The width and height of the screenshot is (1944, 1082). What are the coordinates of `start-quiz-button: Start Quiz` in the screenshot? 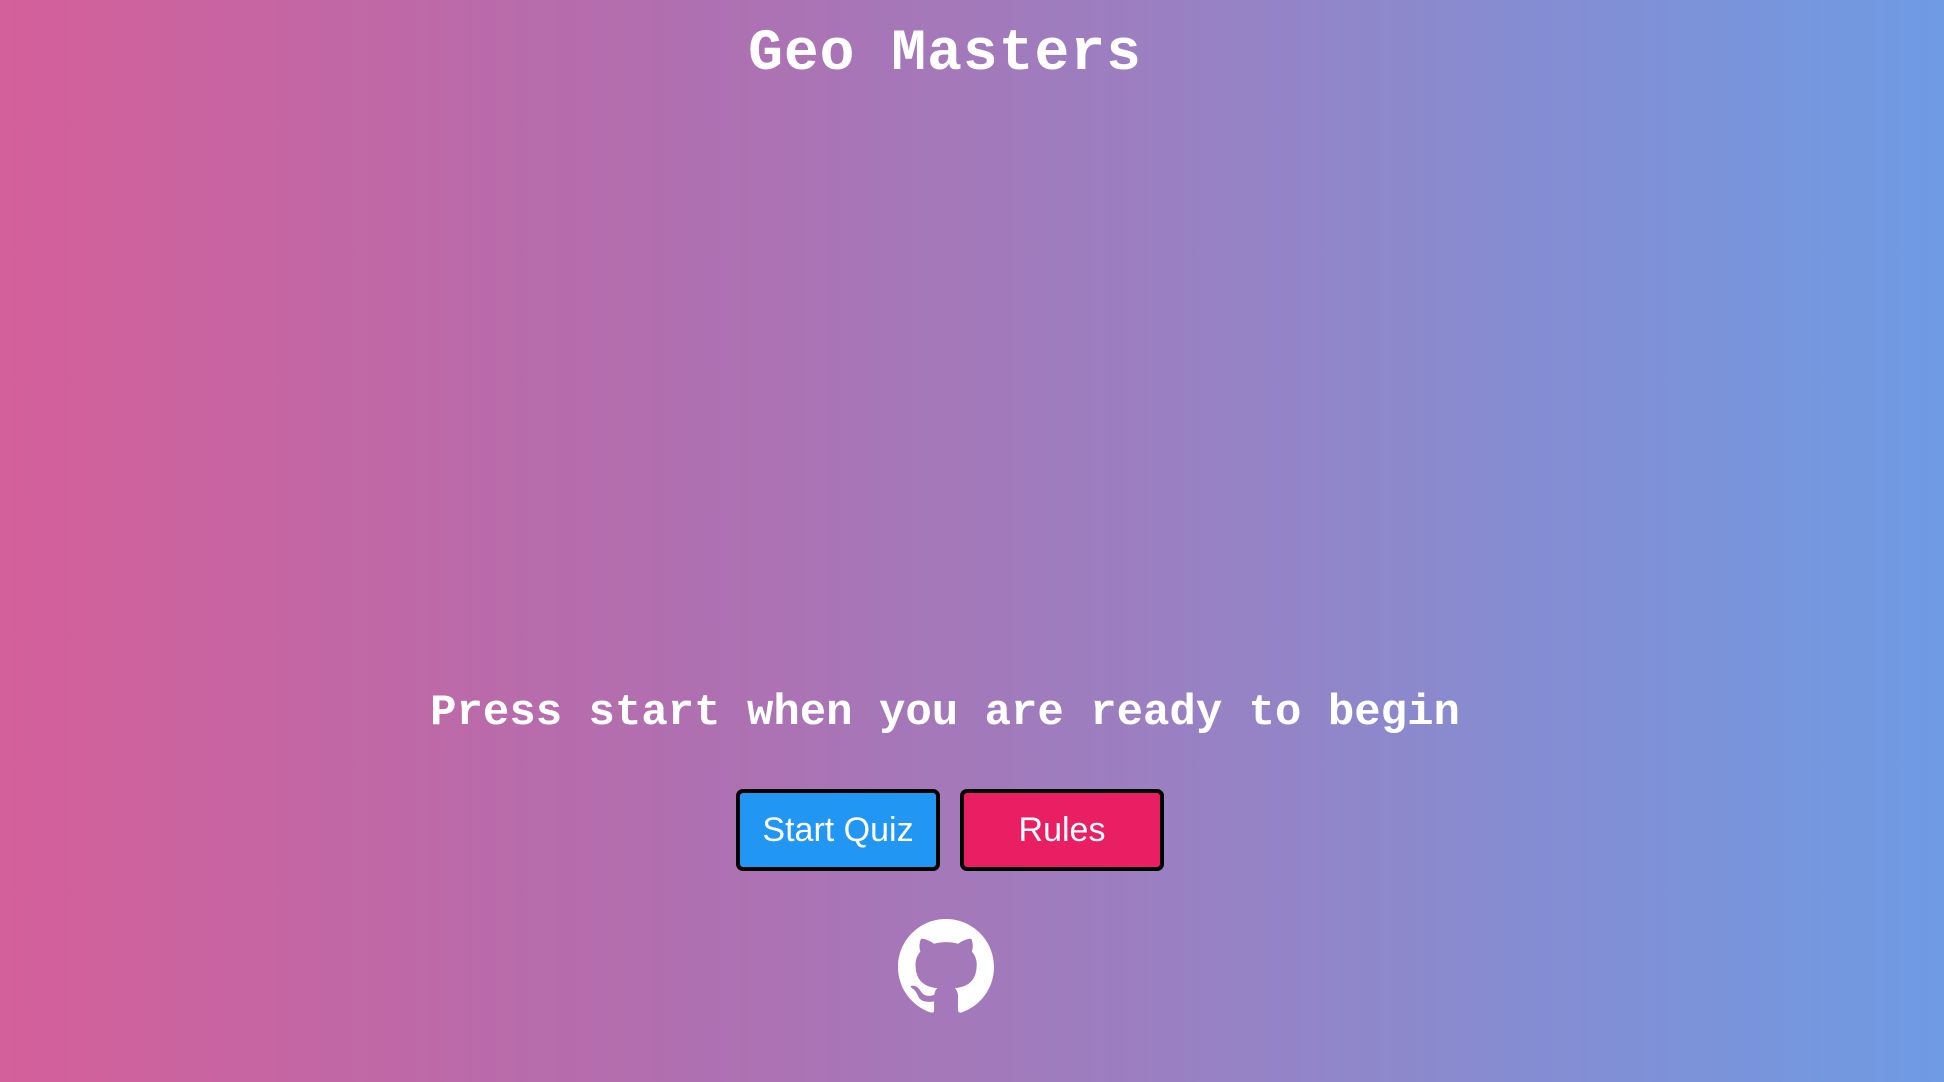 It's located at (838, 830).